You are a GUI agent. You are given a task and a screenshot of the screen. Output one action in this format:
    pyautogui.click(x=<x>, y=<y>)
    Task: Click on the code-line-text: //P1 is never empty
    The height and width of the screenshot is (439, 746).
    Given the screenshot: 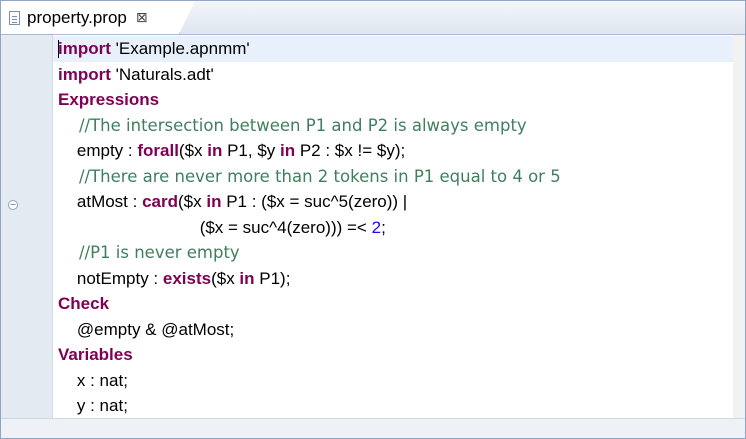 What is the action you would take?
    pyautogui.click(x=146, y=252)
    